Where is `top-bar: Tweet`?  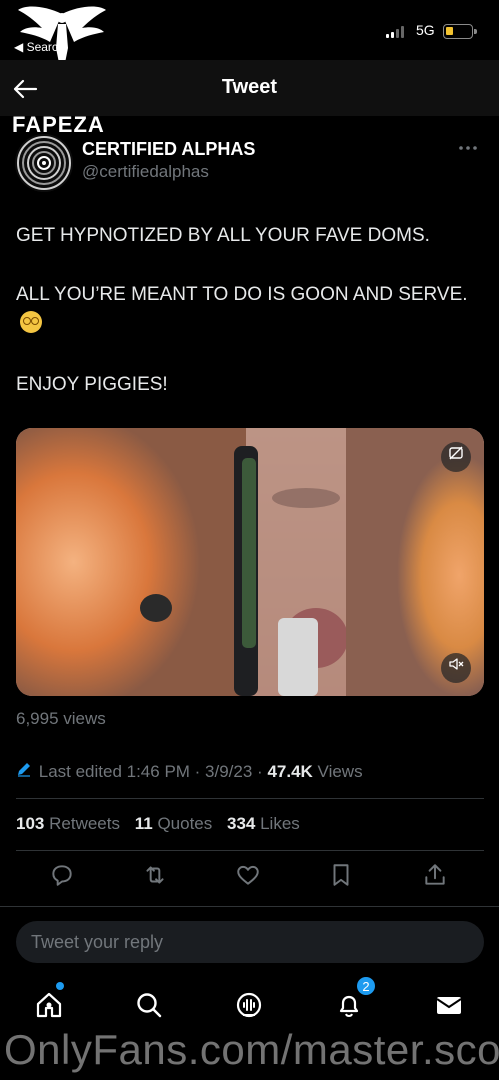 top-bar: Tweet is located at coordinates (249, 88).